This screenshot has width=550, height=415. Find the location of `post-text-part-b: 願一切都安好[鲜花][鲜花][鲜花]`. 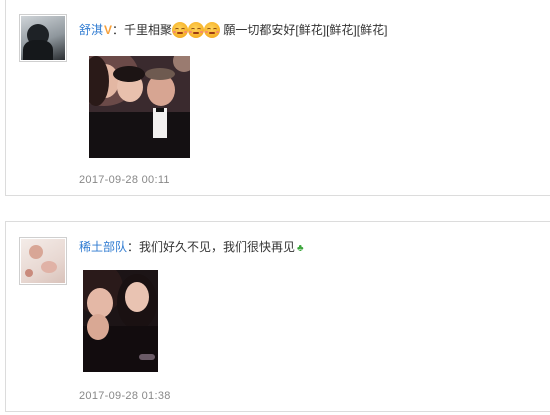

post-text-part-b: 願一切都安好[鲜花][鲜花][鲜花] is located at coordinates (304, 30).